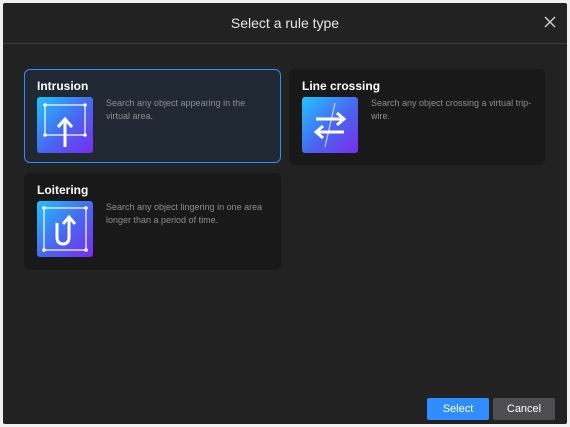 This screenshot has width=570, height=427. What do you see at coordinates (341, 86) in the screenshot?
I see `rule-title-line-crossing: Line crossing` at bounding box center [341, 86].